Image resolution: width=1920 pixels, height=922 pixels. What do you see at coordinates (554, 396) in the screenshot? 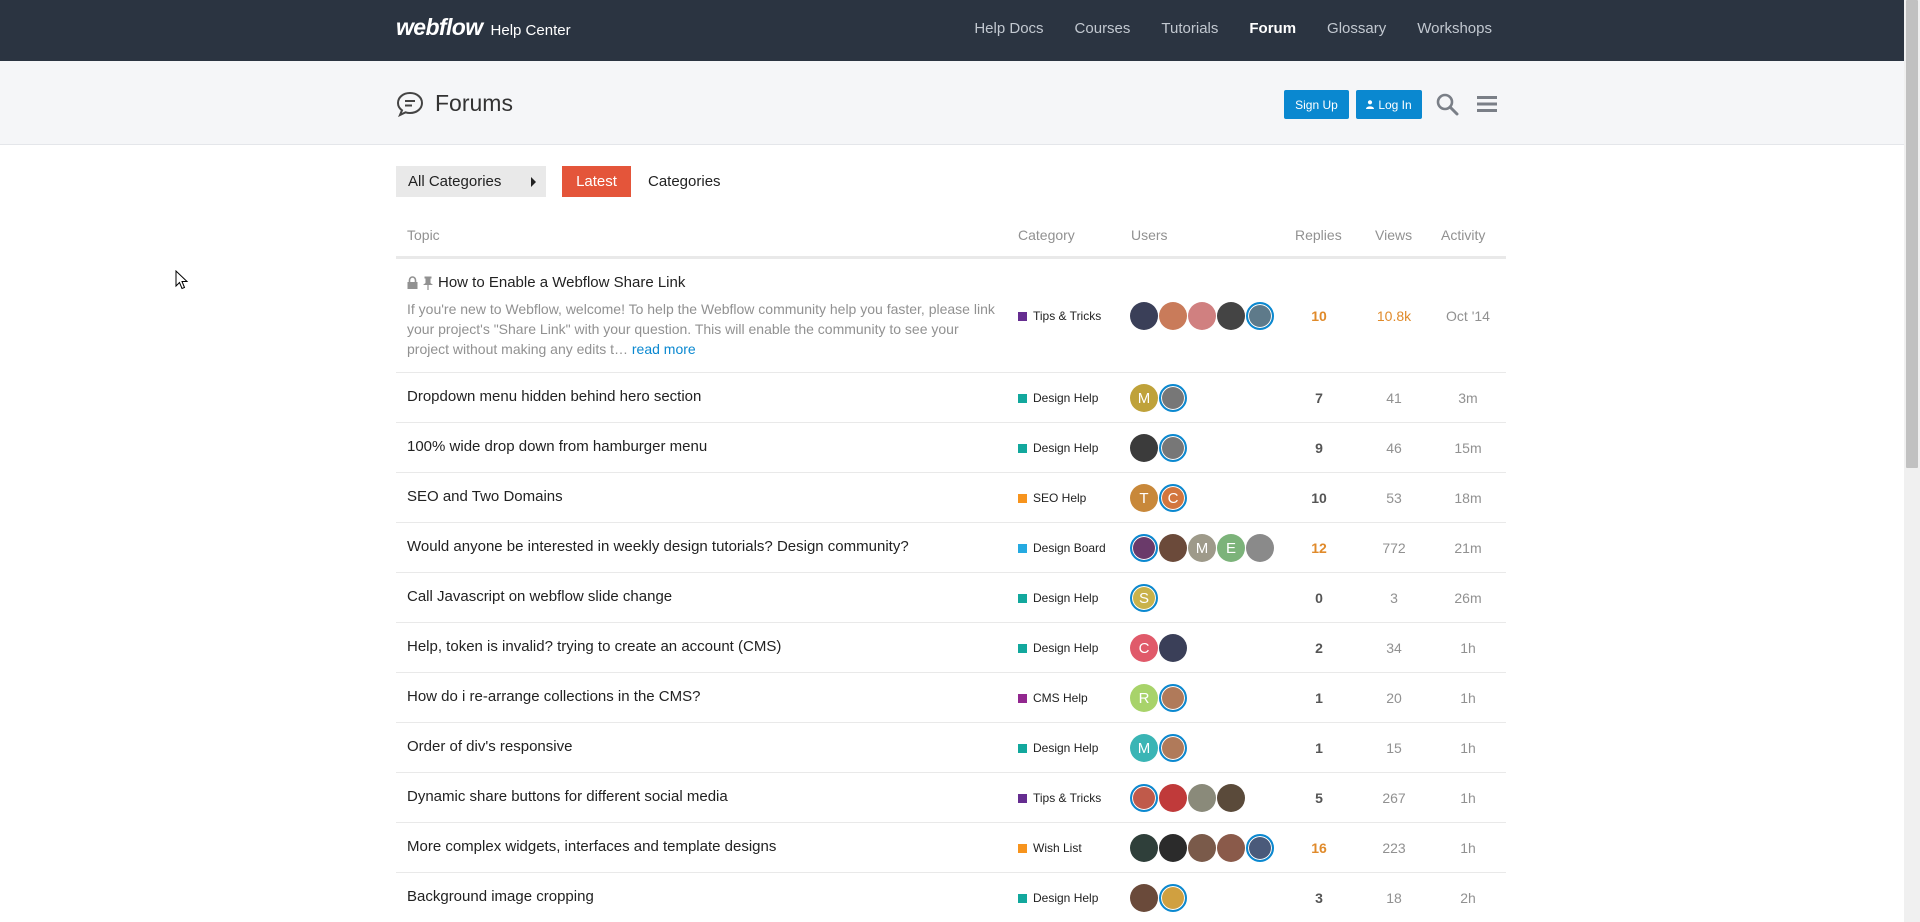
I see `topic-title: Dropdown menu hidden behind hero section` at bounding box center [554, 396].